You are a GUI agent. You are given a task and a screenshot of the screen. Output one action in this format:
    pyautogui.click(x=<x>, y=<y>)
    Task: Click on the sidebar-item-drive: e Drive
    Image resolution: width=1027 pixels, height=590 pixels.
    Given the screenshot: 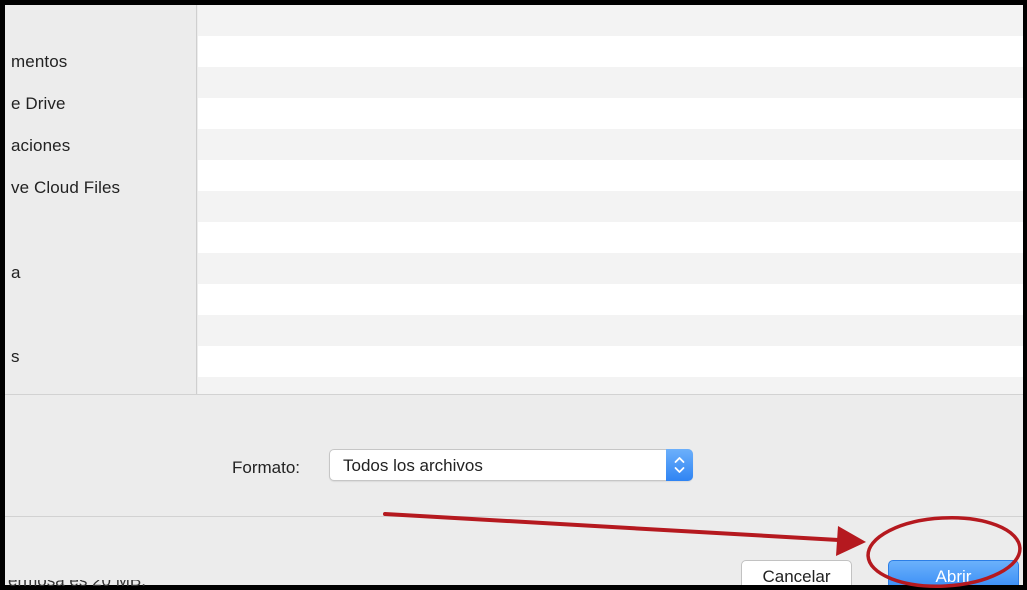 What is the action you would take?
    pyautogui.click(x=38, y=104)
    